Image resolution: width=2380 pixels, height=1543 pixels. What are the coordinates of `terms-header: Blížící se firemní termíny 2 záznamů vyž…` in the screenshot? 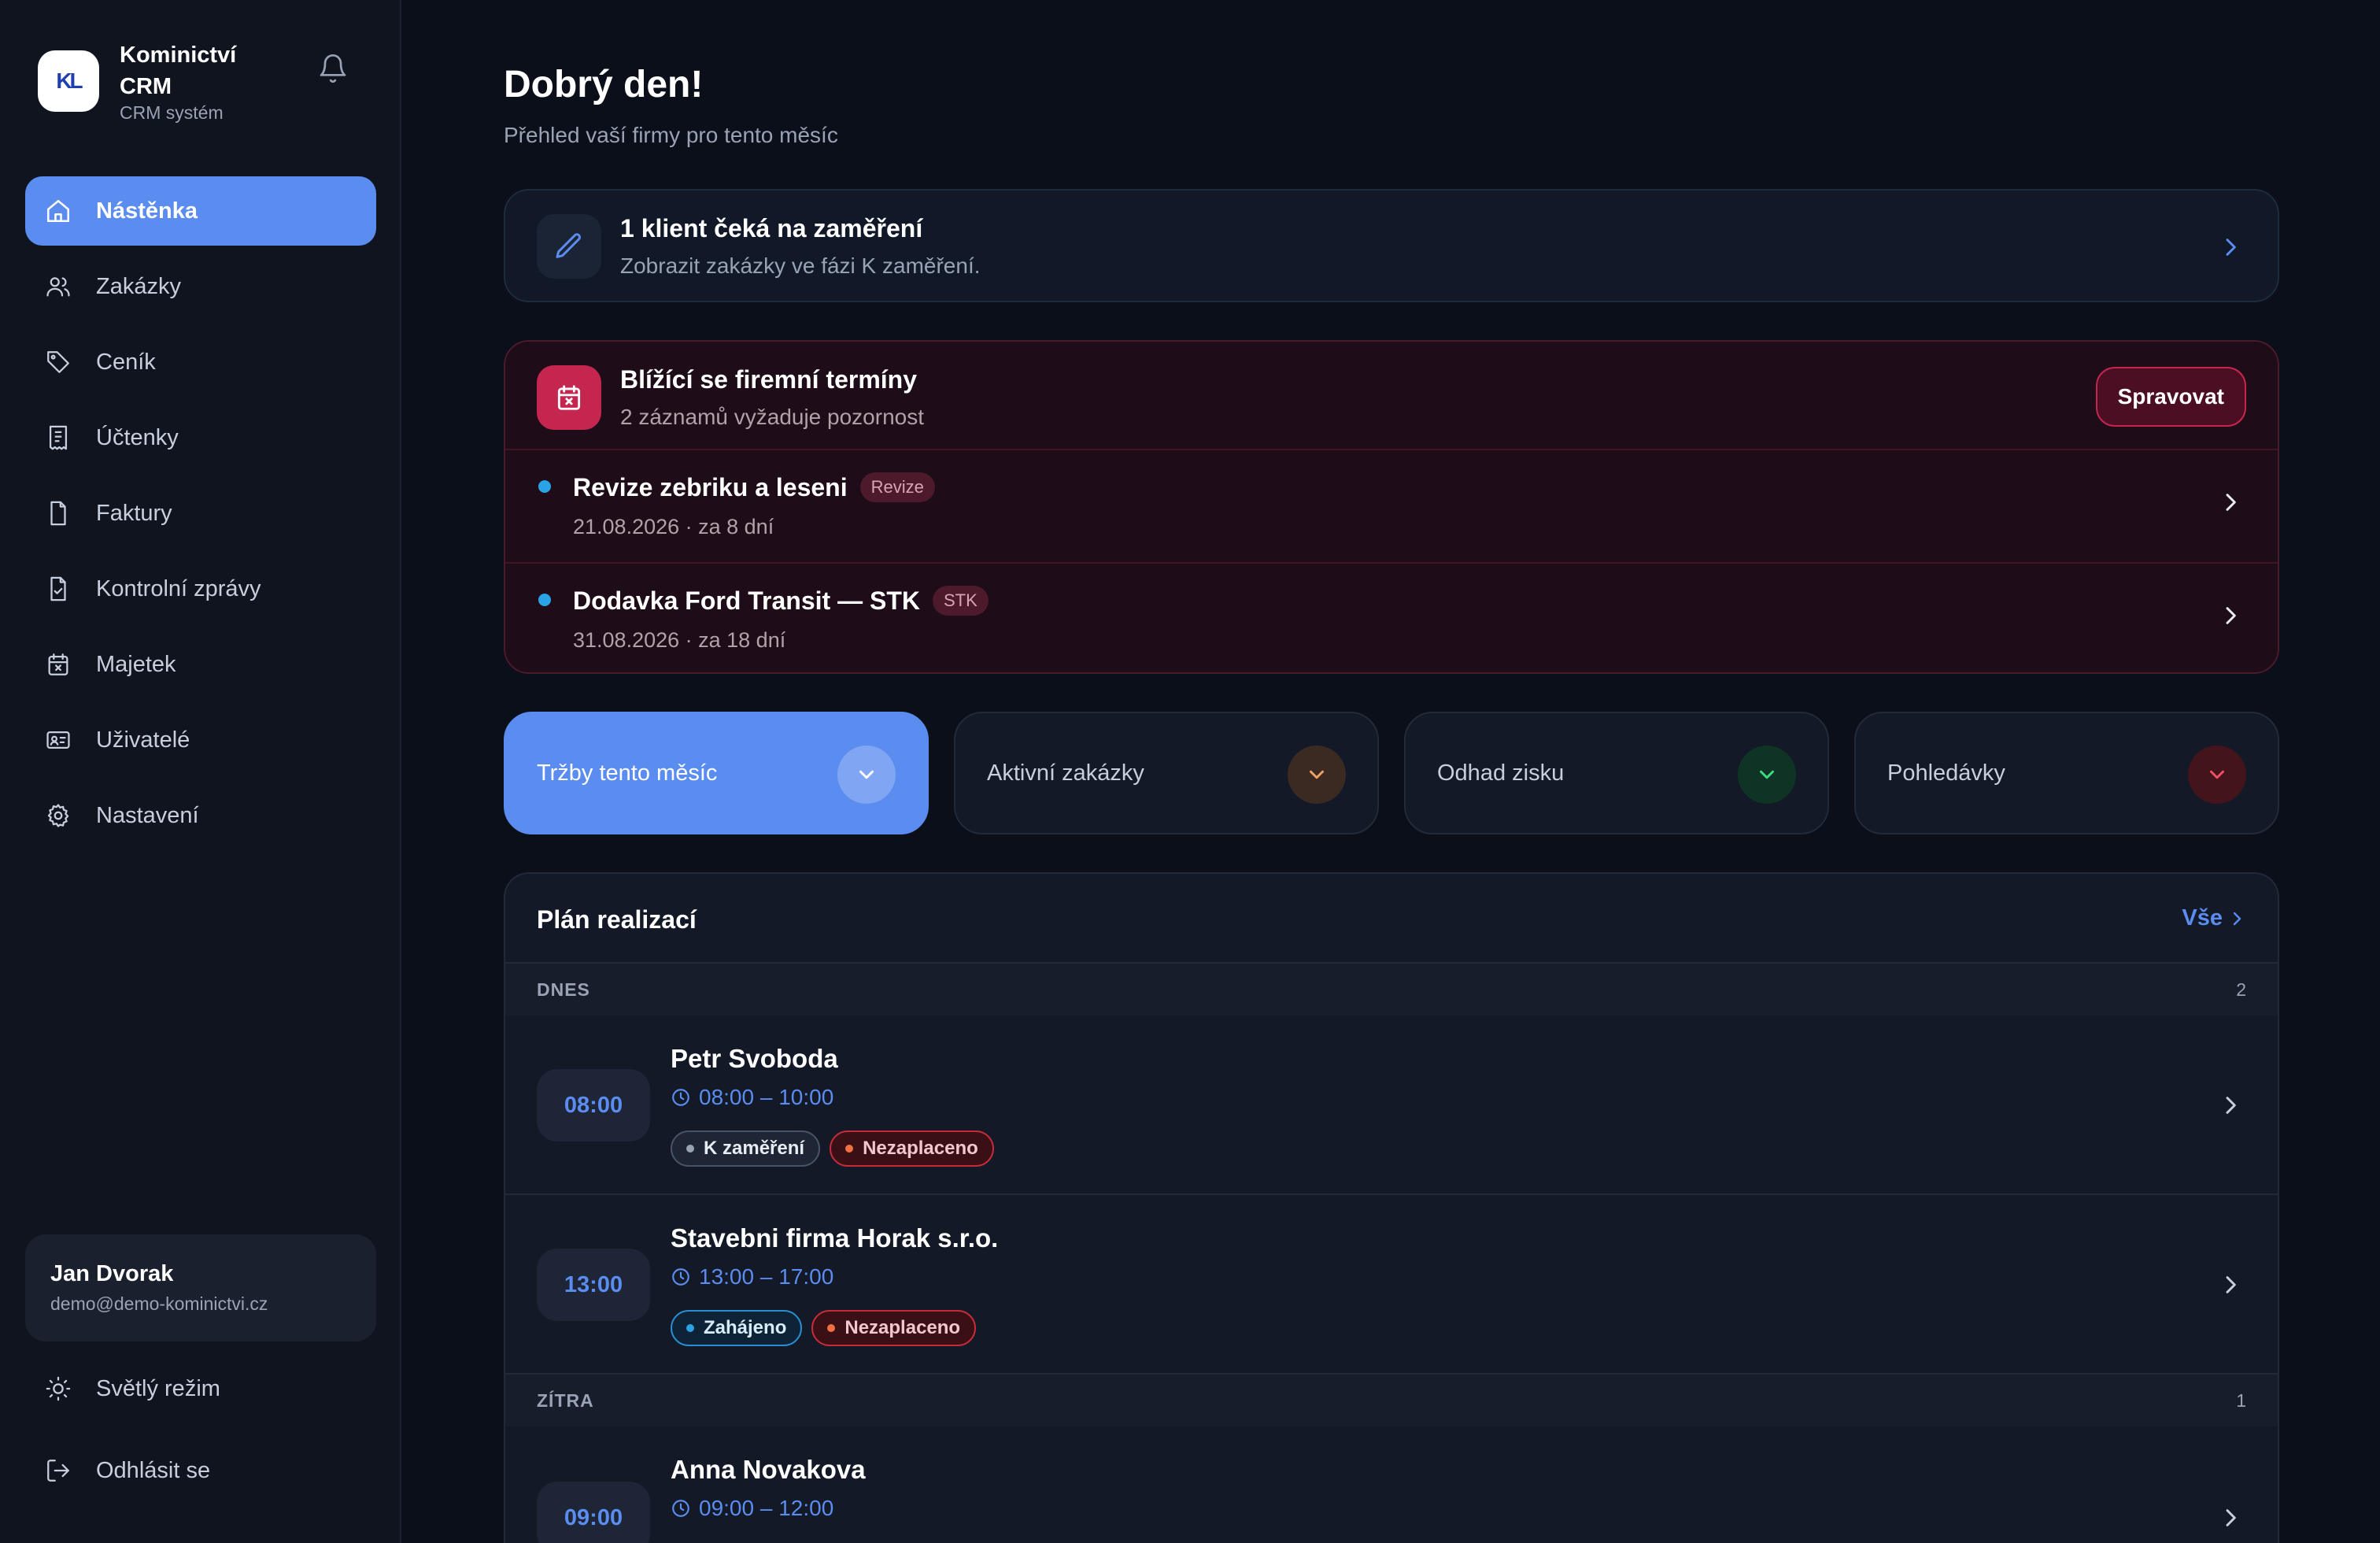 It's located at (1391, 396).